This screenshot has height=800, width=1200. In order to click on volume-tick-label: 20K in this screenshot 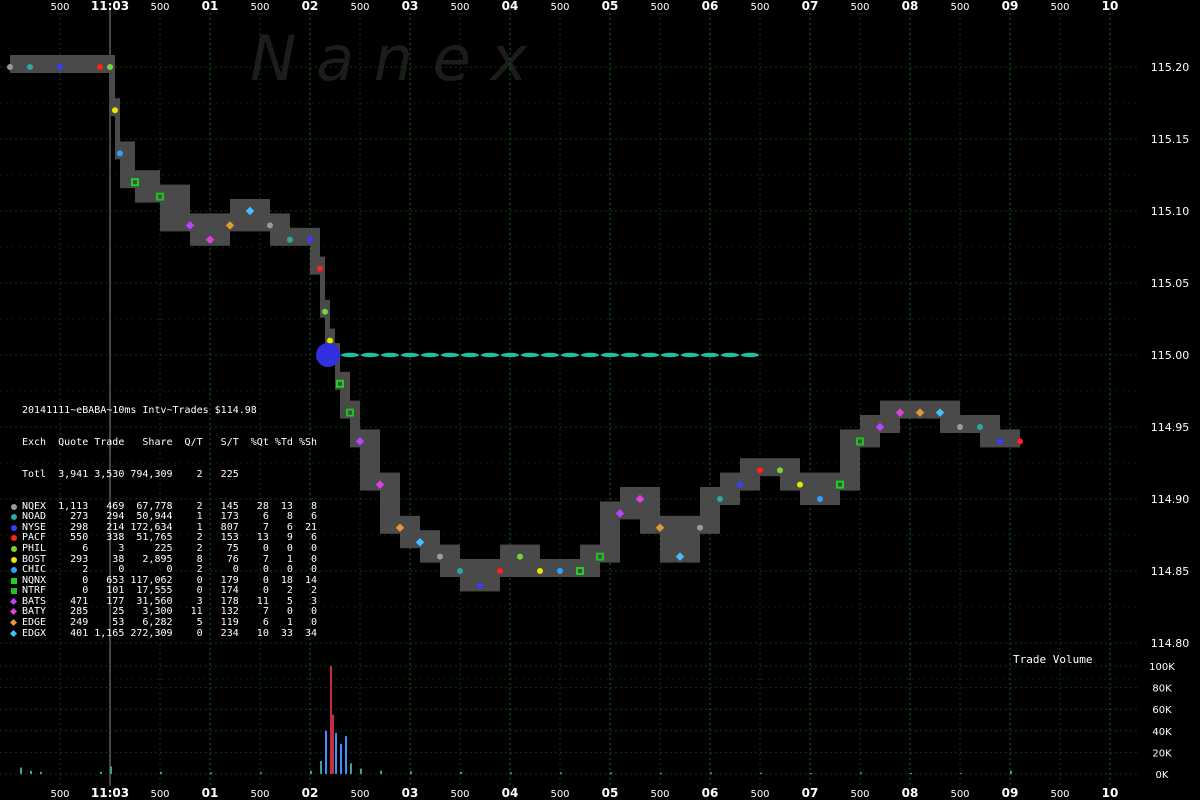, I will do `click(1162, 753)`.